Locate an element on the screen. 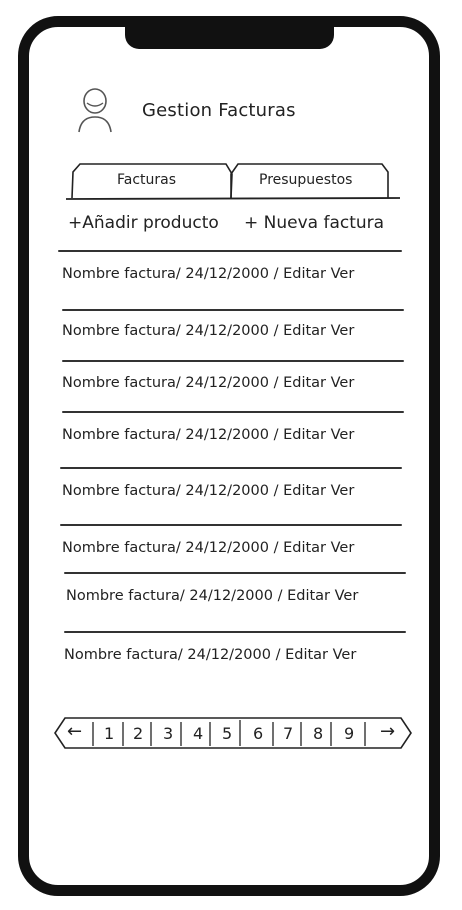 The height and width of the screenshot is (910, 462). pagination: ← 1 2 3 4 5 6 7 8 9 → is located at coordinates (233, 733).